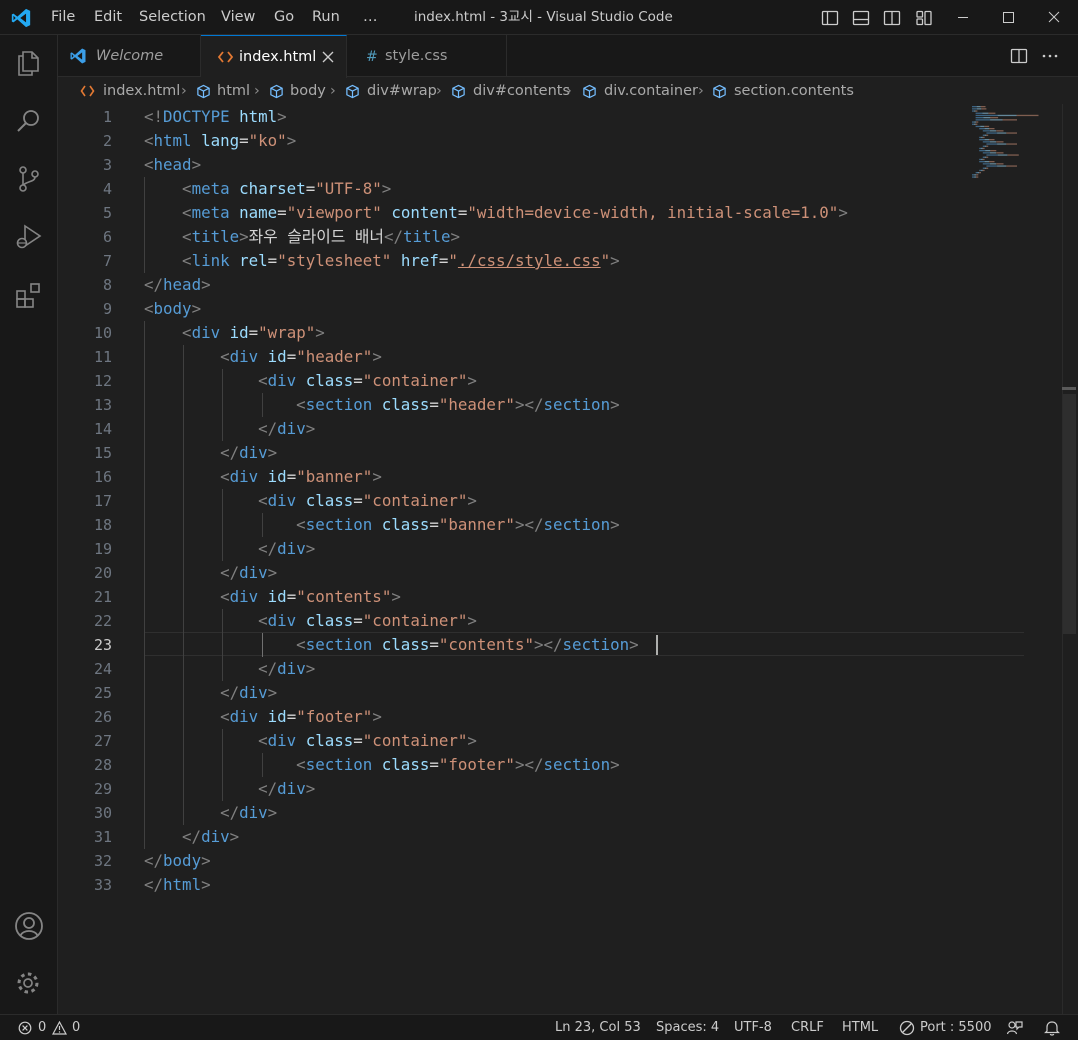 Image resolution: width=1078 pixels, height=1040 pixels. What do you see at coordinates (108, 17) in the screenshot?
I see `menu-edit: Edit` at bounding box center [108, 17].